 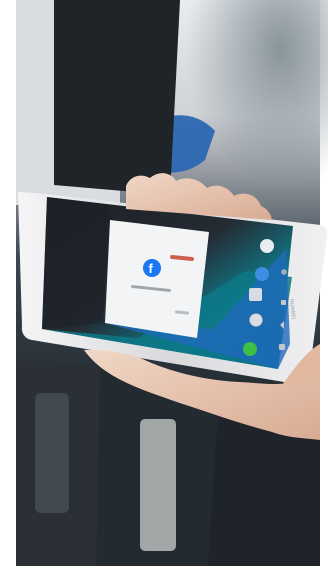 I want to click on home-icon, so click(x=283, y=302).